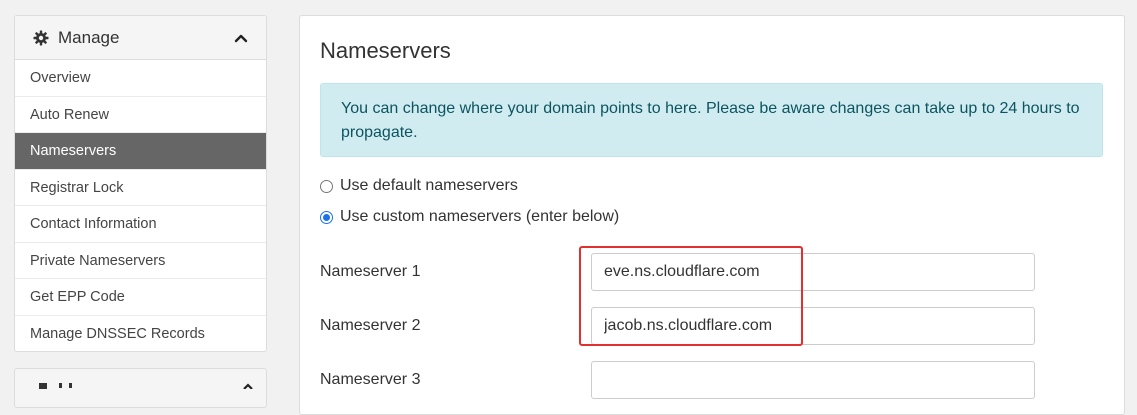  What do you see at coordinates (140, 224) in the screenshot?
I see `sidebar-item-contact-information: Contact Information` at bounding box center [140, 224].